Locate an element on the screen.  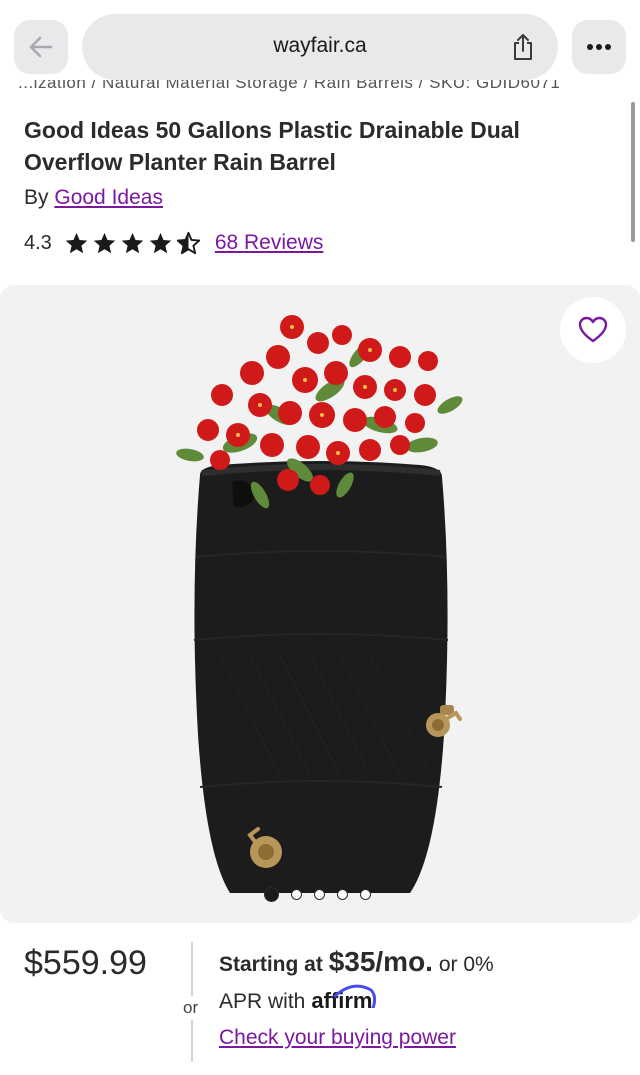
check-buying-power-link: Check your buying power is located at coordinates (424, 1038).